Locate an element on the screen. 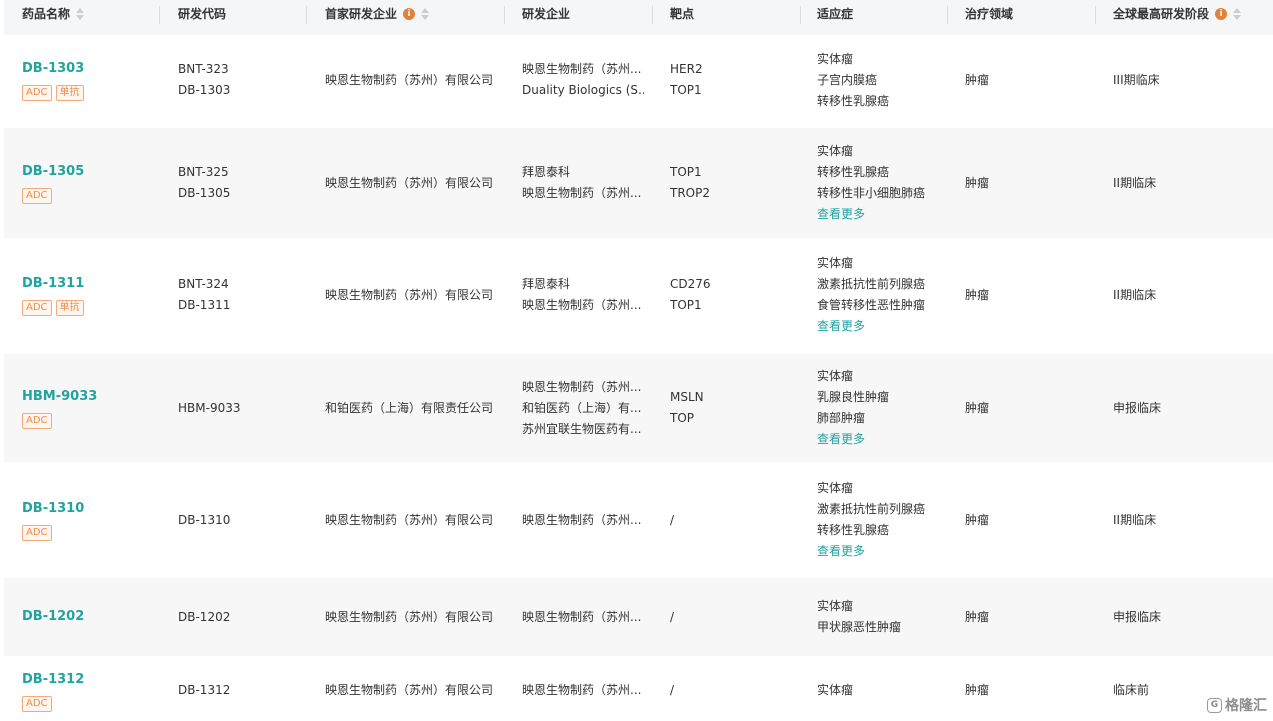 This screenshot has width=1273, height=721. development-stage: 申报临床 is located at coordinates (1137, 616).